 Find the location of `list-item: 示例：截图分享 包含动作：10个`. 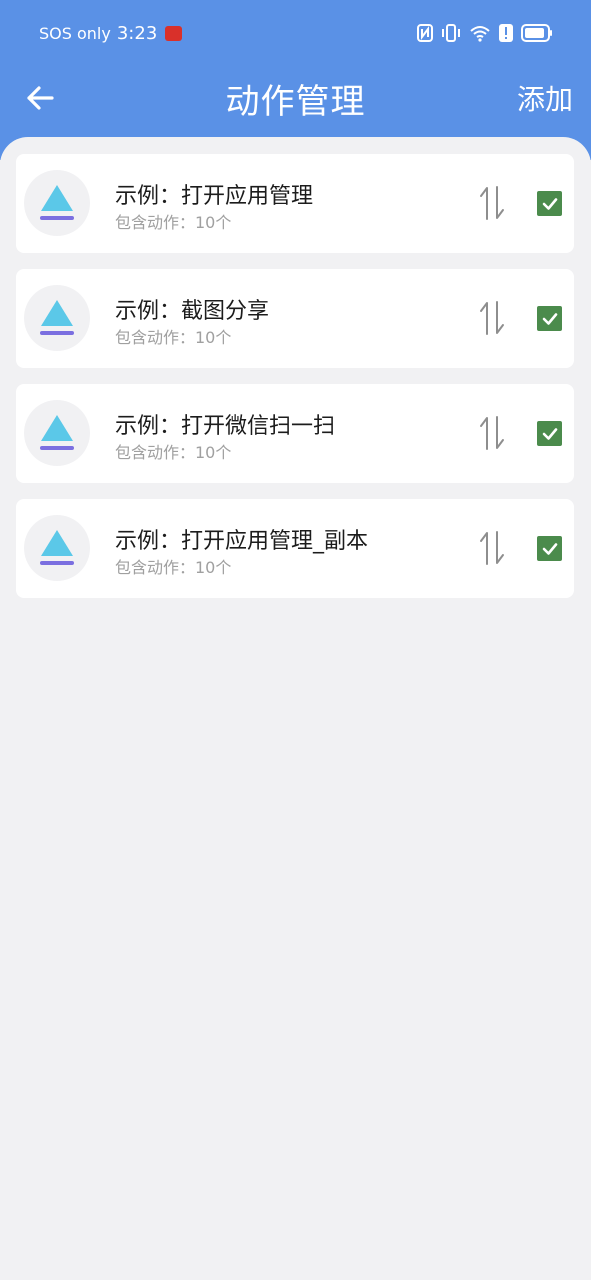

list-item: 示例：截图分享 包含动作：10个 is located at coordinates (295, 318).